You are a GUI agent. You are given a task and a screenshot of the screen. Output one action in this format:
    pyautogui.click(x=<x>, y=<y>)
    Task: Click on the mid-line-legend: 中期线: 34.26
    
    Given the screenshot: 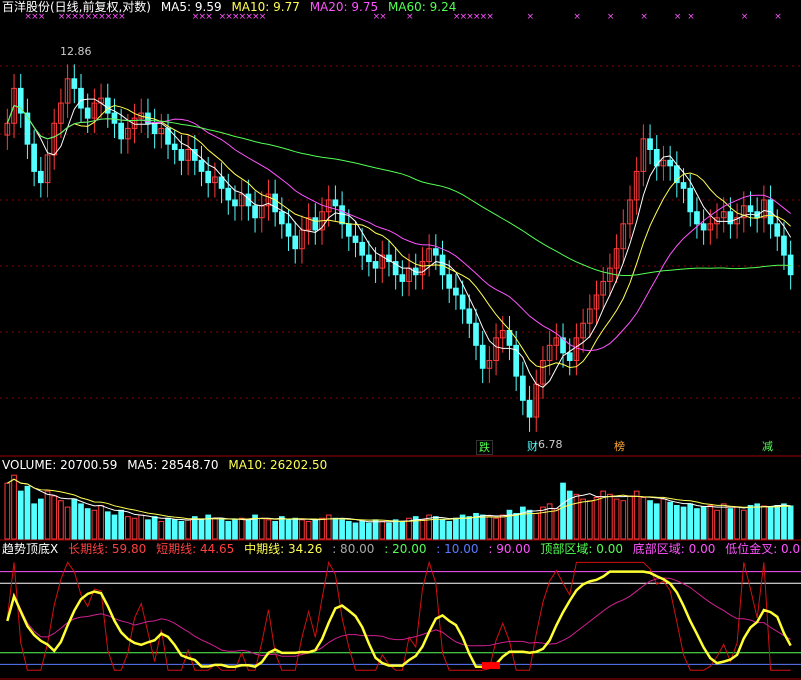 What is the action you would take?
    pyautogui.click(x=283, y=549)
    